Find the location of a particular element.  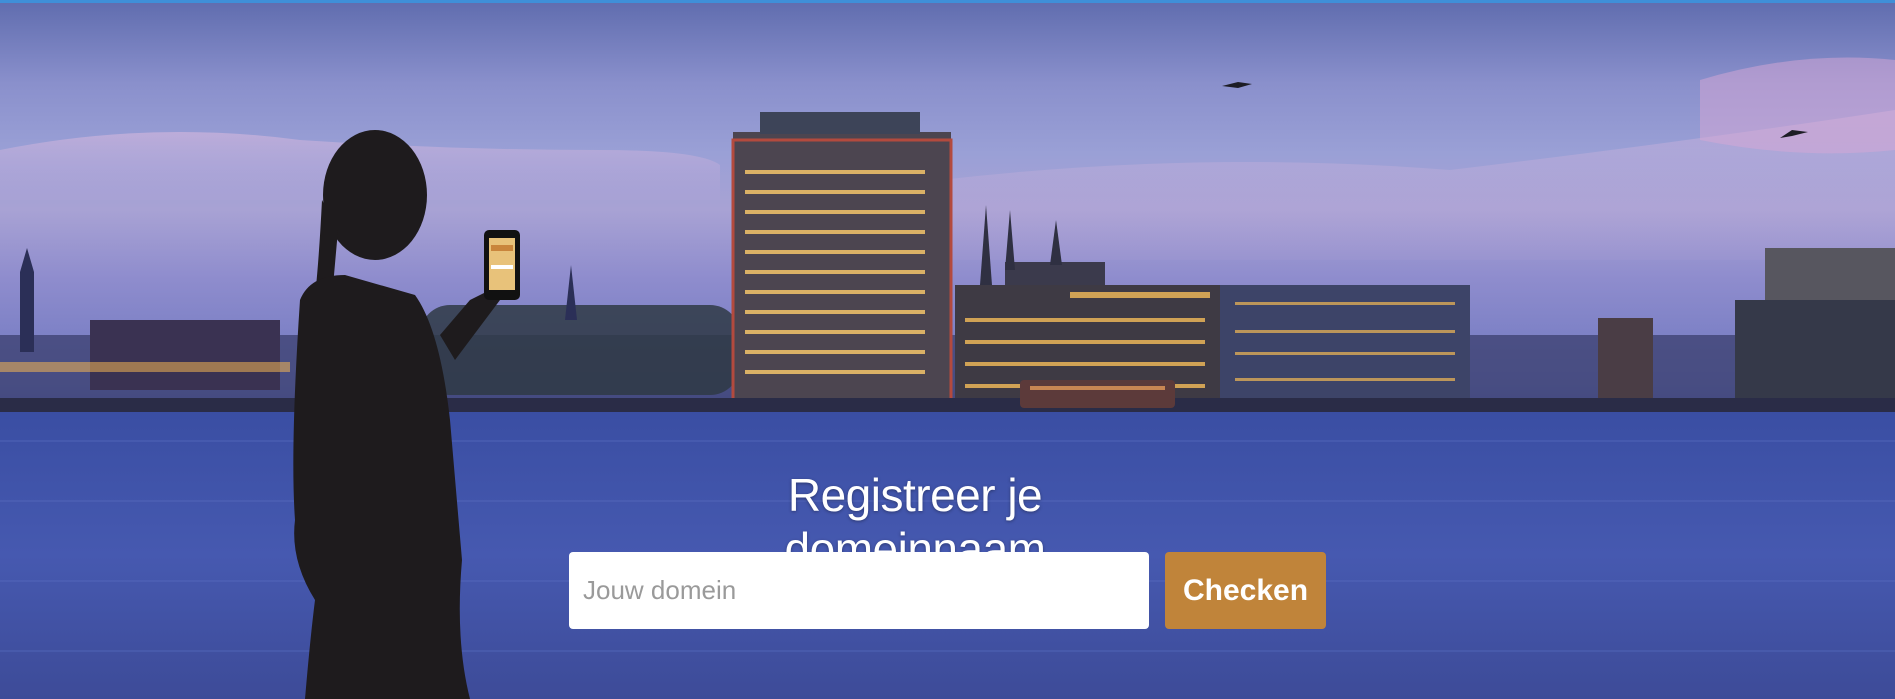

left-tower is located at coordinates (27, 312).